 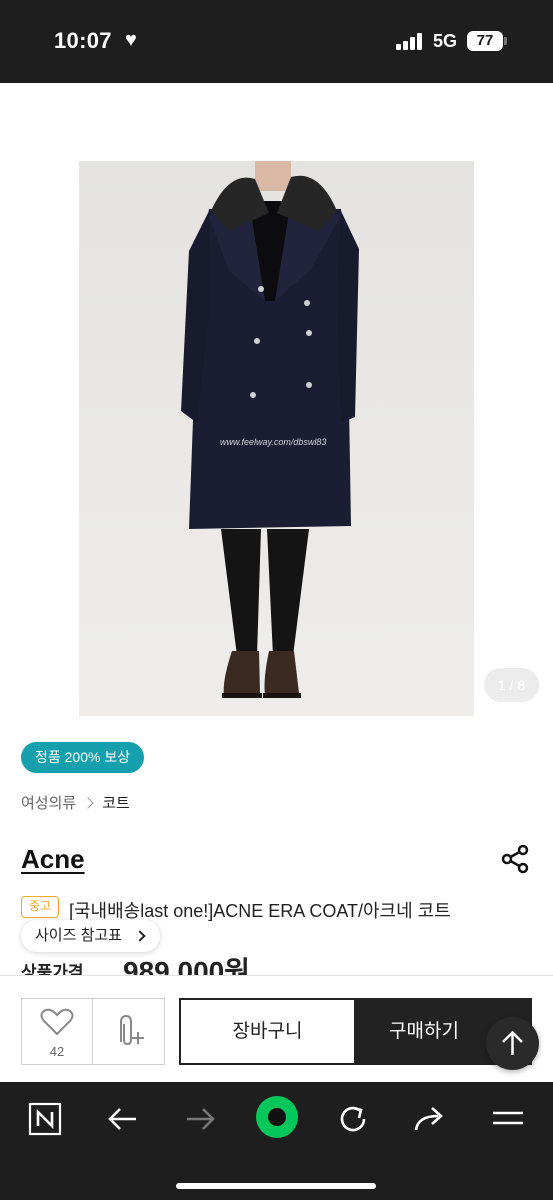 I want to click on paperclip-plus-icon, so click(x=132, y=1030).